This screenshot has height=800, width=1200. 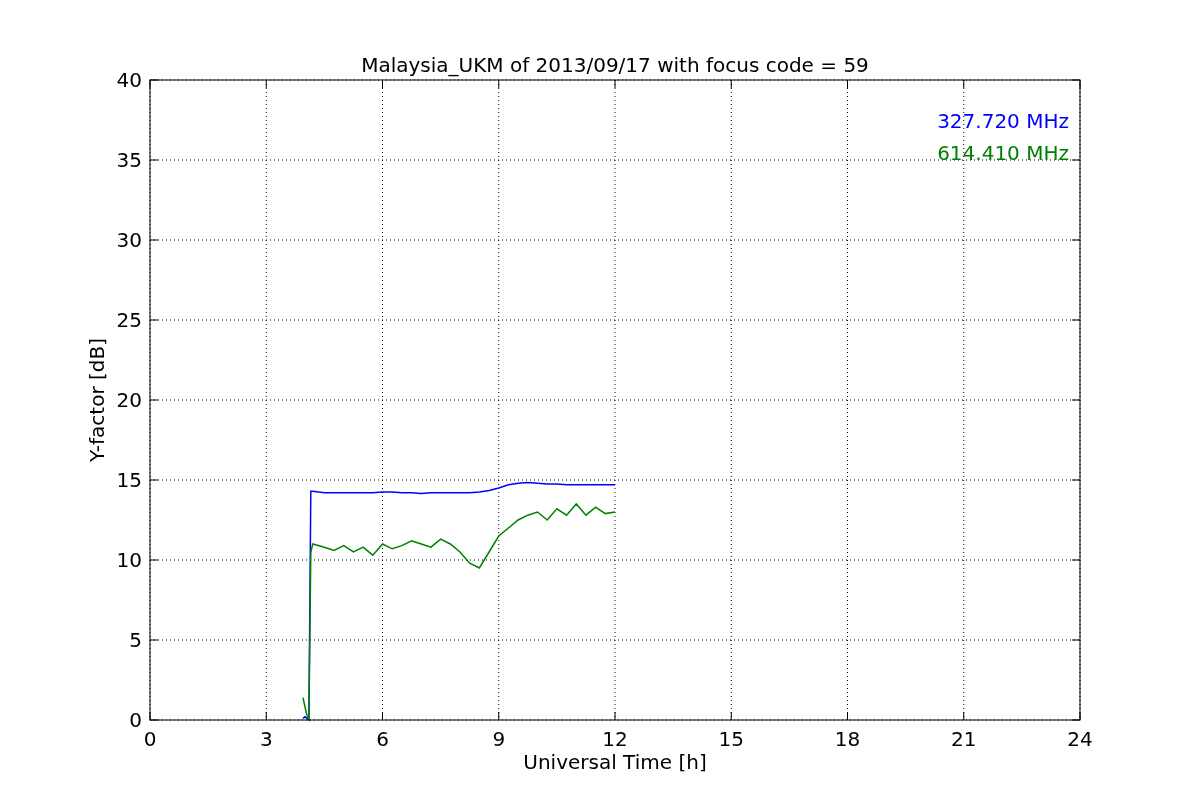 What do you see at coordinates (615, 65) in the screenshot?
I see `chart-title: Malaysia_UKM of 2013/09/17 with focus code = 59` at bounding box center [615, 65].